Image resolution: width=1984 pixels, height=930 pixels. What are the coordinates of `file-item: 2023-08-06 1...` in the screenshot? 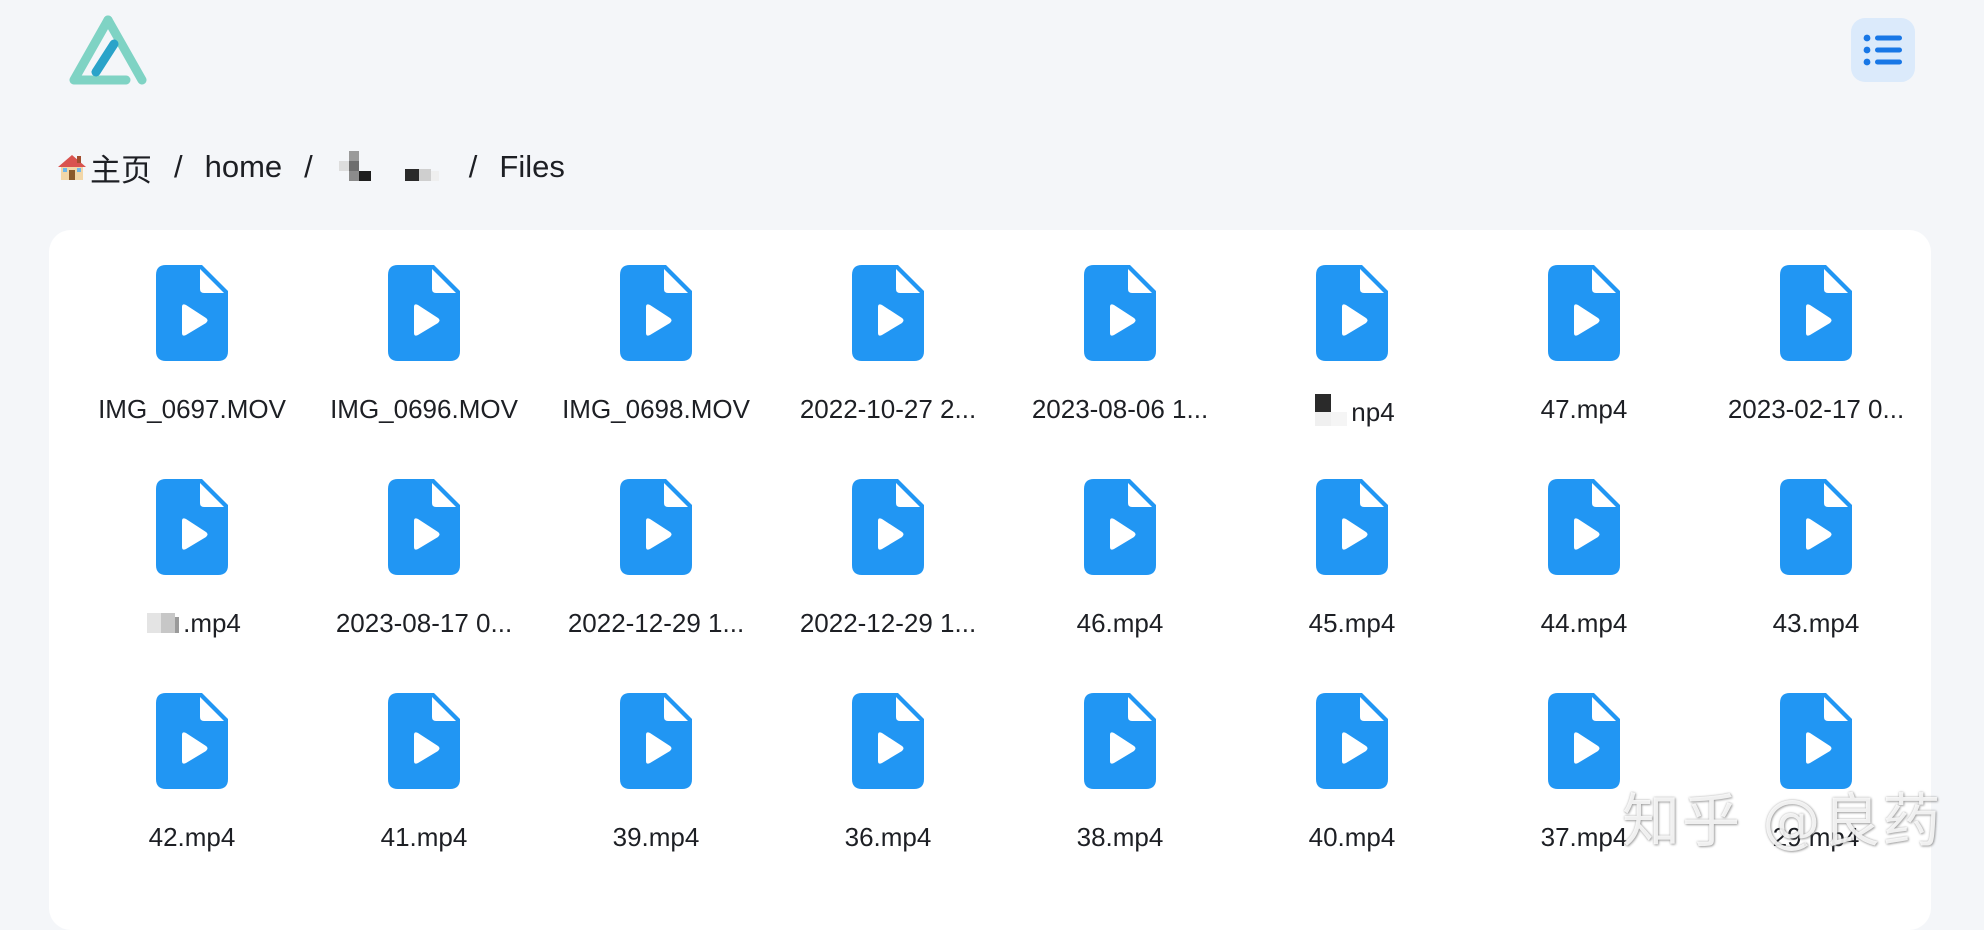 It's located at (1120, 367).